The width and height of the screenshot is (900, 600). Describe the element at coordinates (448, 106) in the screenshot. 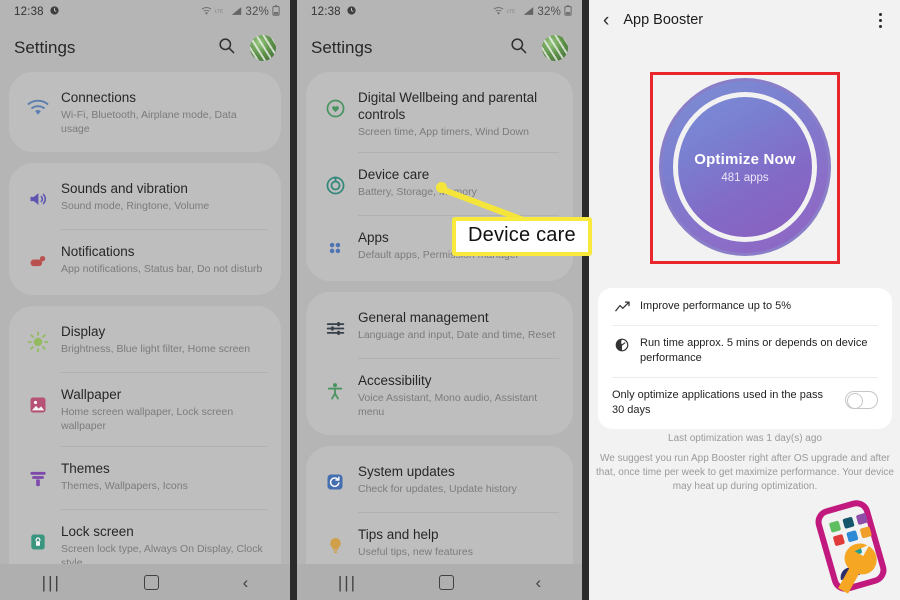

I see `row-title: Digital Wellbeing and parental controls` at that location.